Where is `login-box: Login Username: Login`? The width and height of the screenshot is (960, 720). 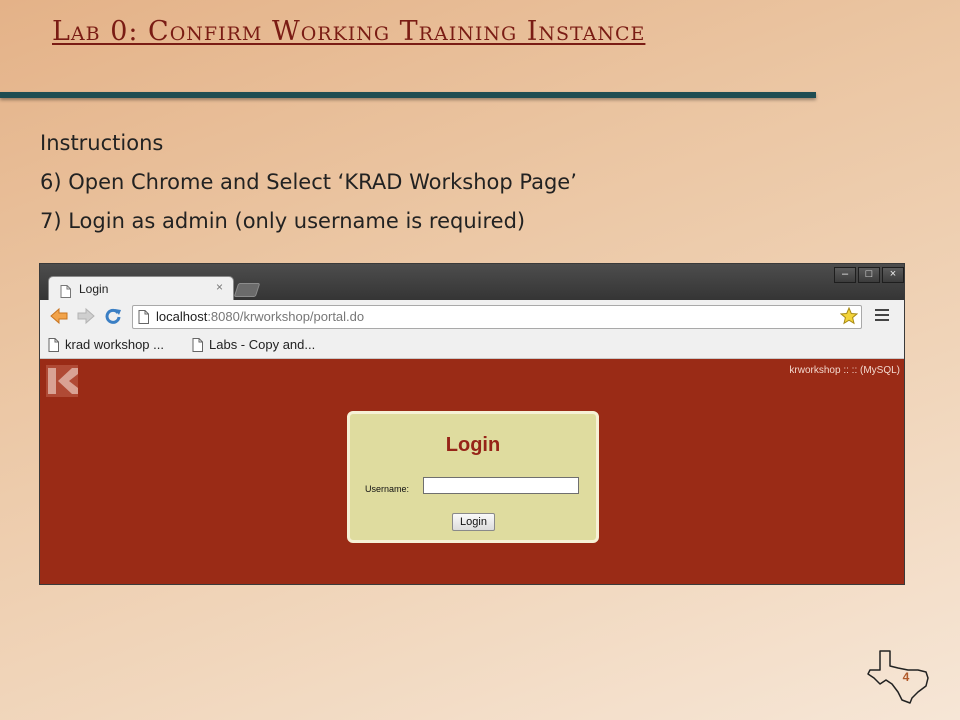
login-box: Login Username: Login is located at coordinates (473, 477).